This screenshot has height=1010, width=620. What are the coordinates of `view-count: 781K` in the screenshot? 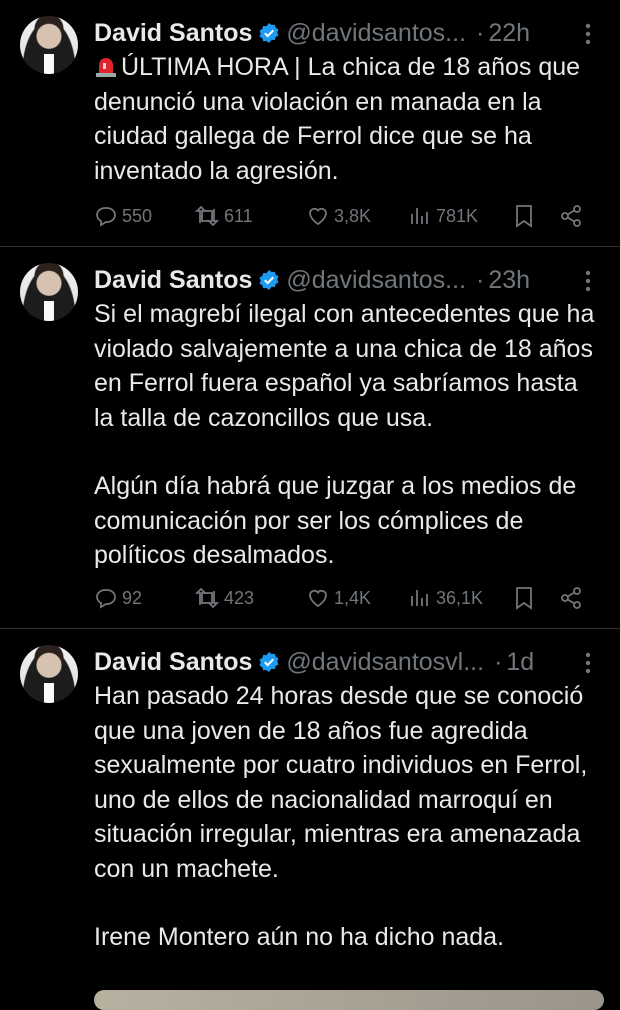 It's located at (457, 215).